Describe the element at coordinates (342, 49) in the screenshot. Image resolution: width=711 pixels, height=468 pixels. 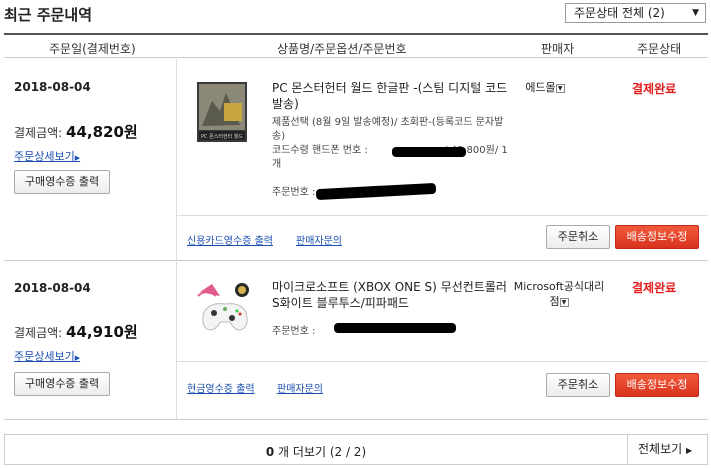
I see `column-header-product: 상품명/주문옵션/주문번호` at that location.